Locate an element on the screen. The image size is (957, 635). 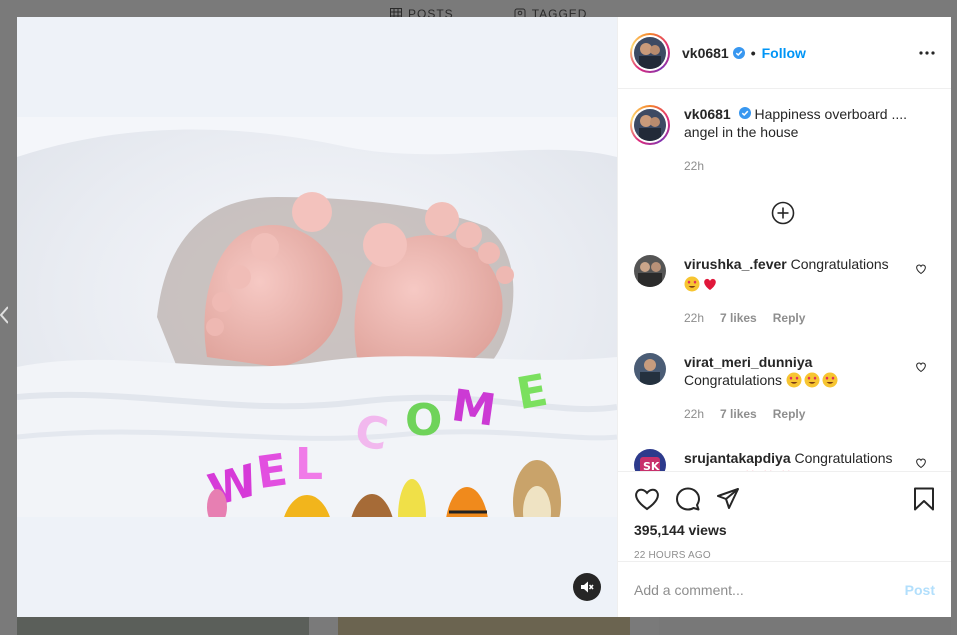
commenter-avatar: SK is located at coordinates (650, 460).